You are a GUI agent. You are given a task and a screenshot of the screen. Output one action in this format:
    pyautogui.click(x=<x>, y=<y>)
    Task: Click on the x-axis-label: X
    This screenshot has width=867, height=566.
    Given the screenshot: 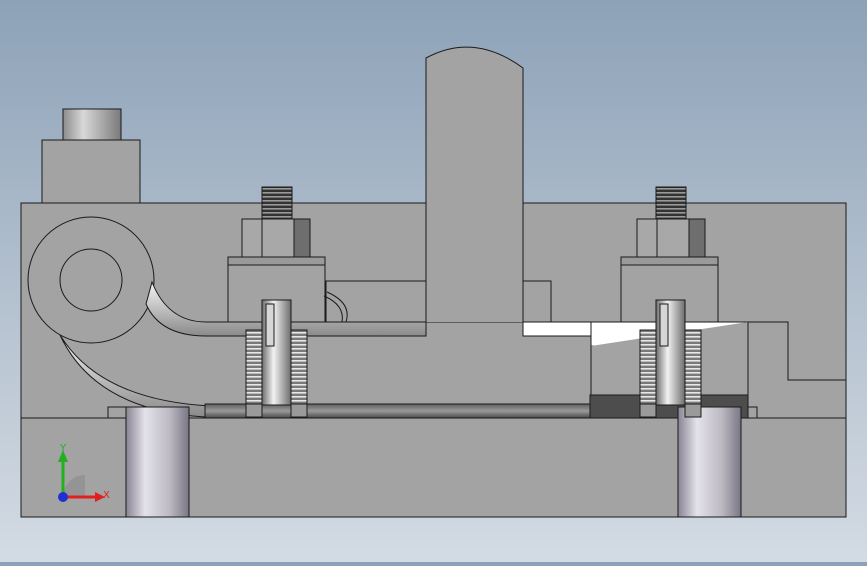 What is the action you would take?
    pyautogui.click(x=106, y=495)
    